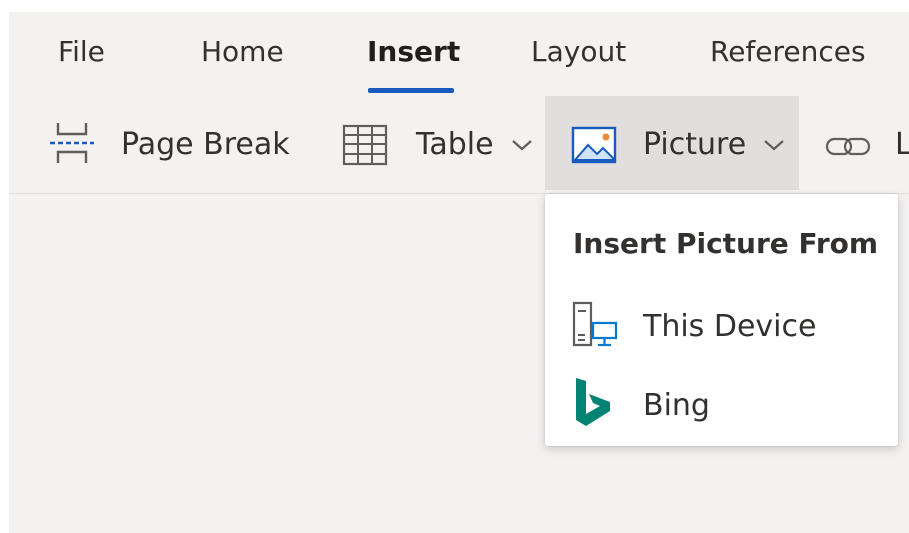 This screenshot has height=533, width=909. Describe the element at coordinates (413, 52) in the screenshot. I see `tab-insert: Insert` at that location.